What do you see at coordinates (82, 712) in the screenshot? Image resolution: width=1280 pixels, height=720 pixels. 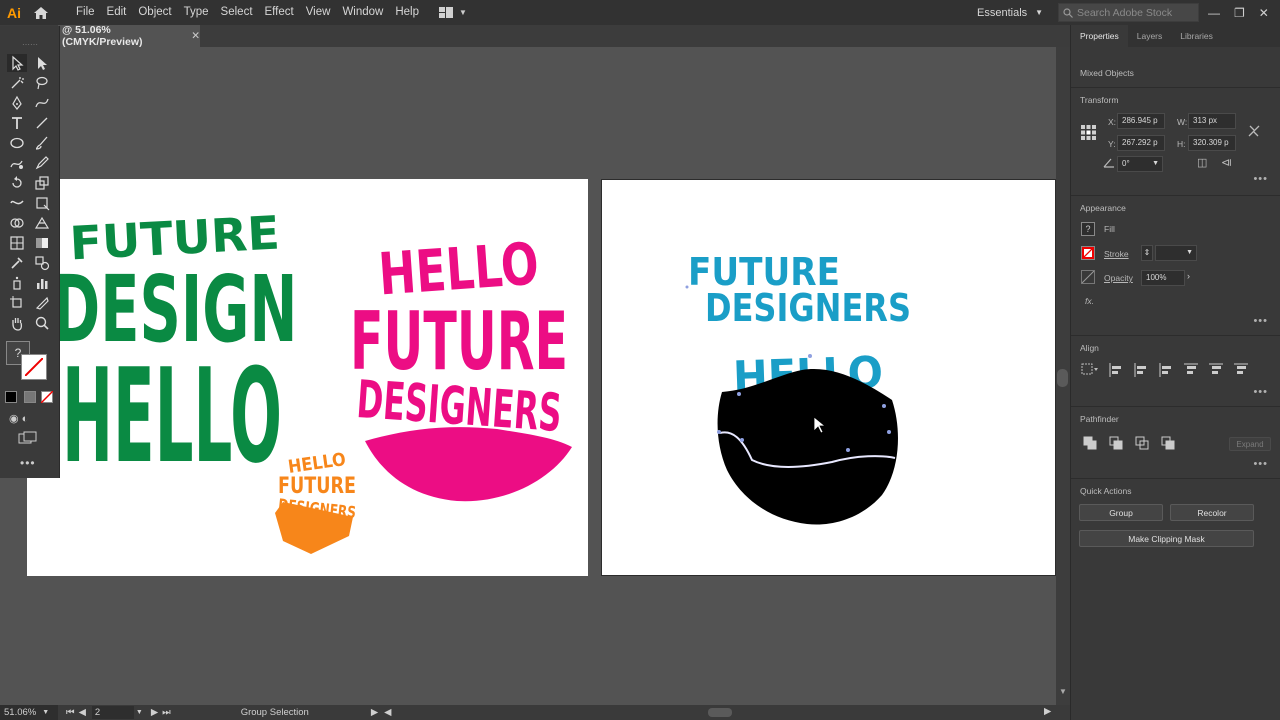 I see `prev-artboard-icon: ◀` at bounding box center [82, 712].